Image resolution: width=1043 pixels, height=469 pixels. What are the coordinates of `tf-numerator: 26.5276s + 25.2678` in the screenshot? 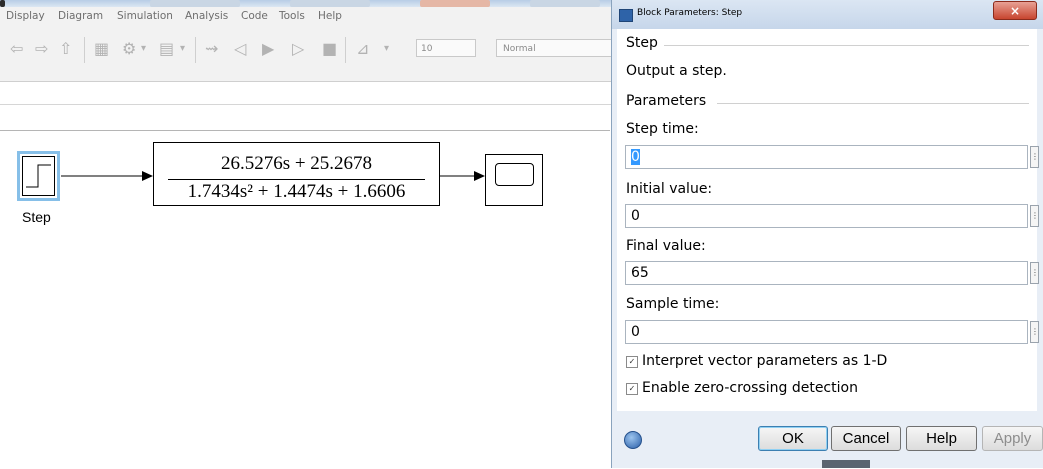 It's located at (296, 163).